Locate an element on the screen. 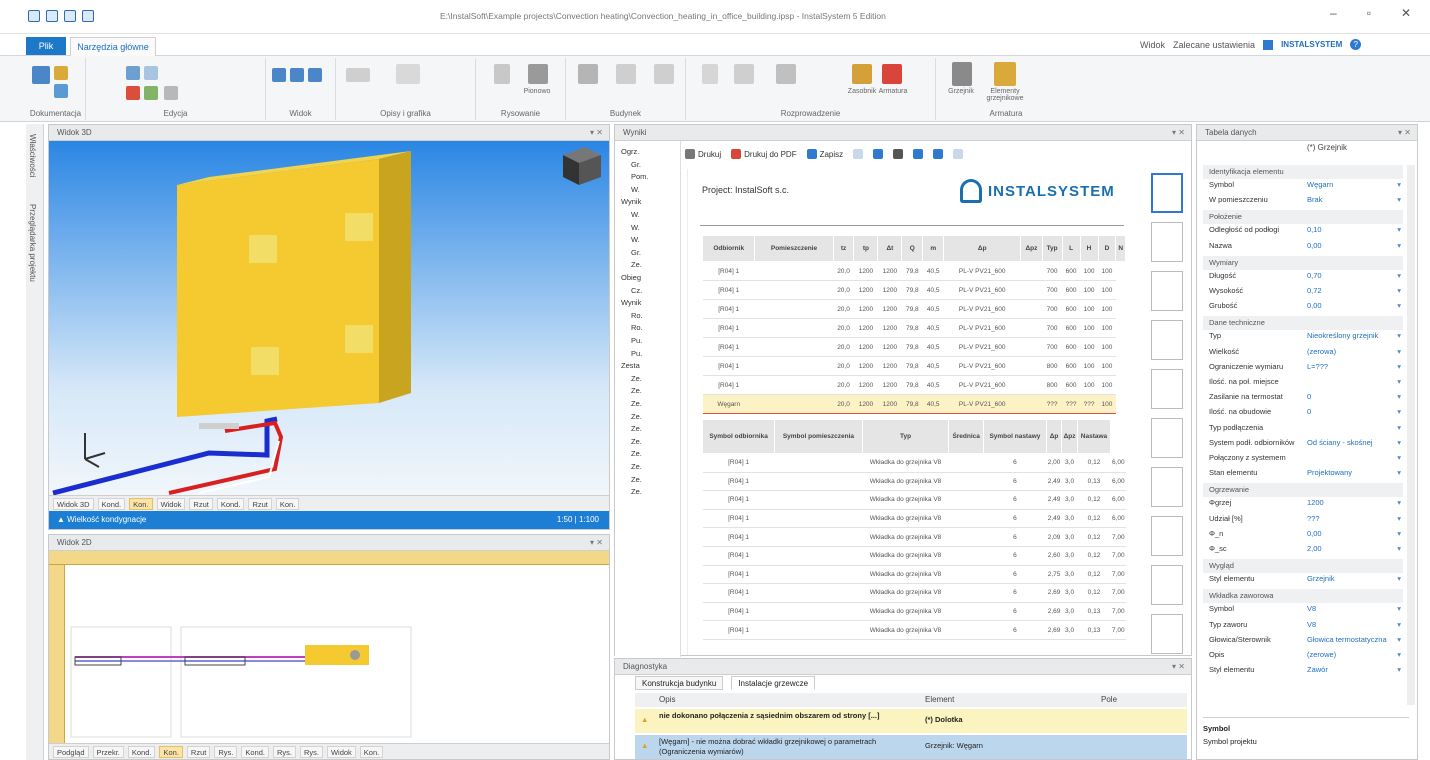  property-value: (zerowa) is located at coordinates (1321, 351).